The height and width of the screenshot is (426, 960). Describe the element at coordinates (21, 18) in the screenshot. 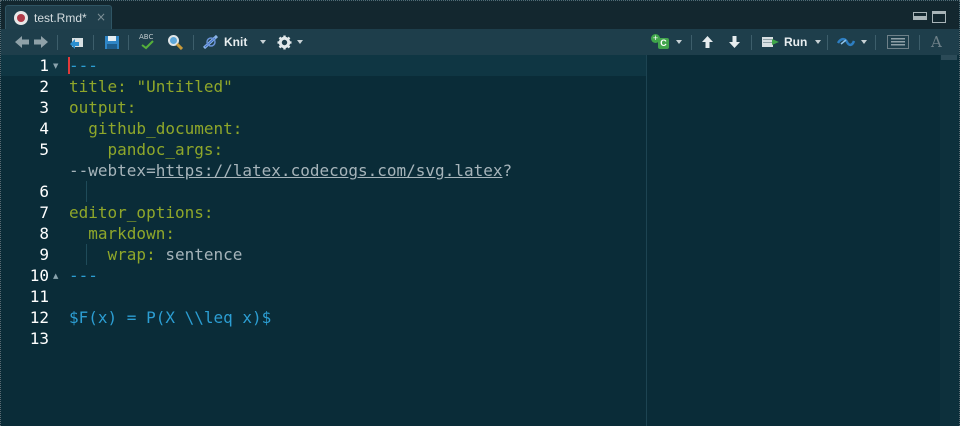

I see `rmarkdown-file-icon` at that location.